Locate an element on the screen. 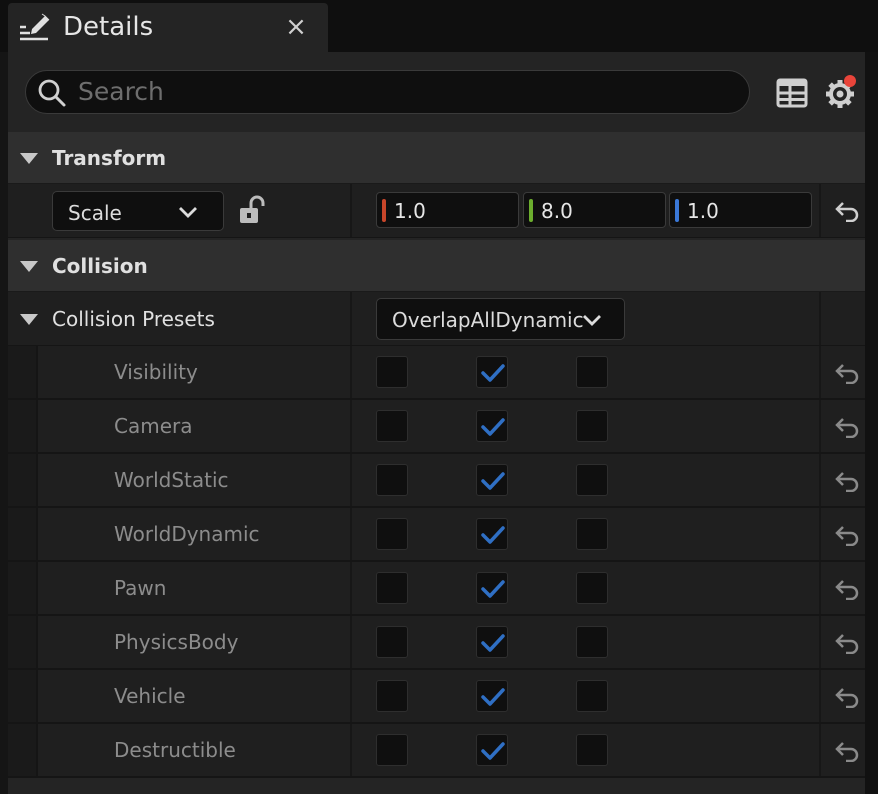 This screenshot has width=878, height=794. transform-scale-row: Scale 1.0 8.0 1.0 is located at coordinates (436, 211).